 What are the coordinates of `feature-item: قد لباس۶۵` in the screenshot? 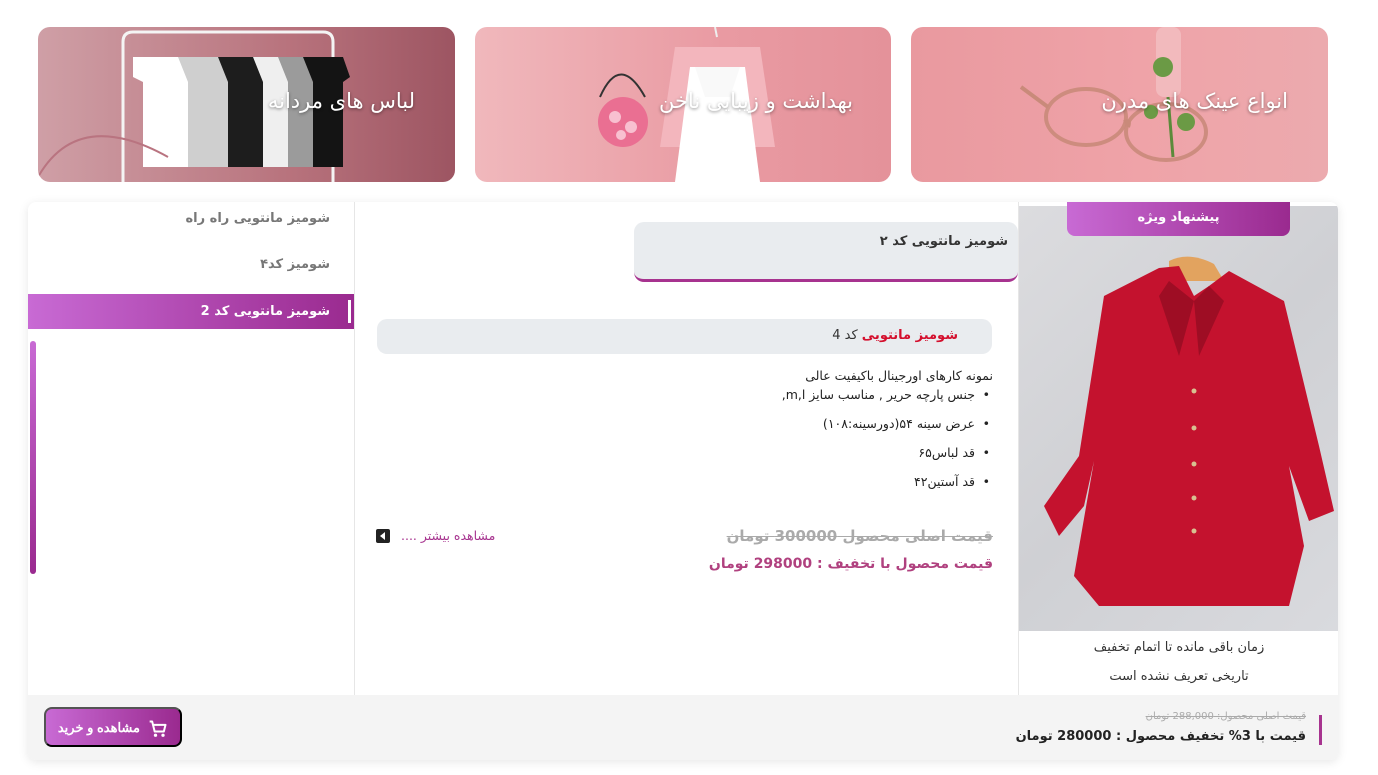 It's located at (793, 452).